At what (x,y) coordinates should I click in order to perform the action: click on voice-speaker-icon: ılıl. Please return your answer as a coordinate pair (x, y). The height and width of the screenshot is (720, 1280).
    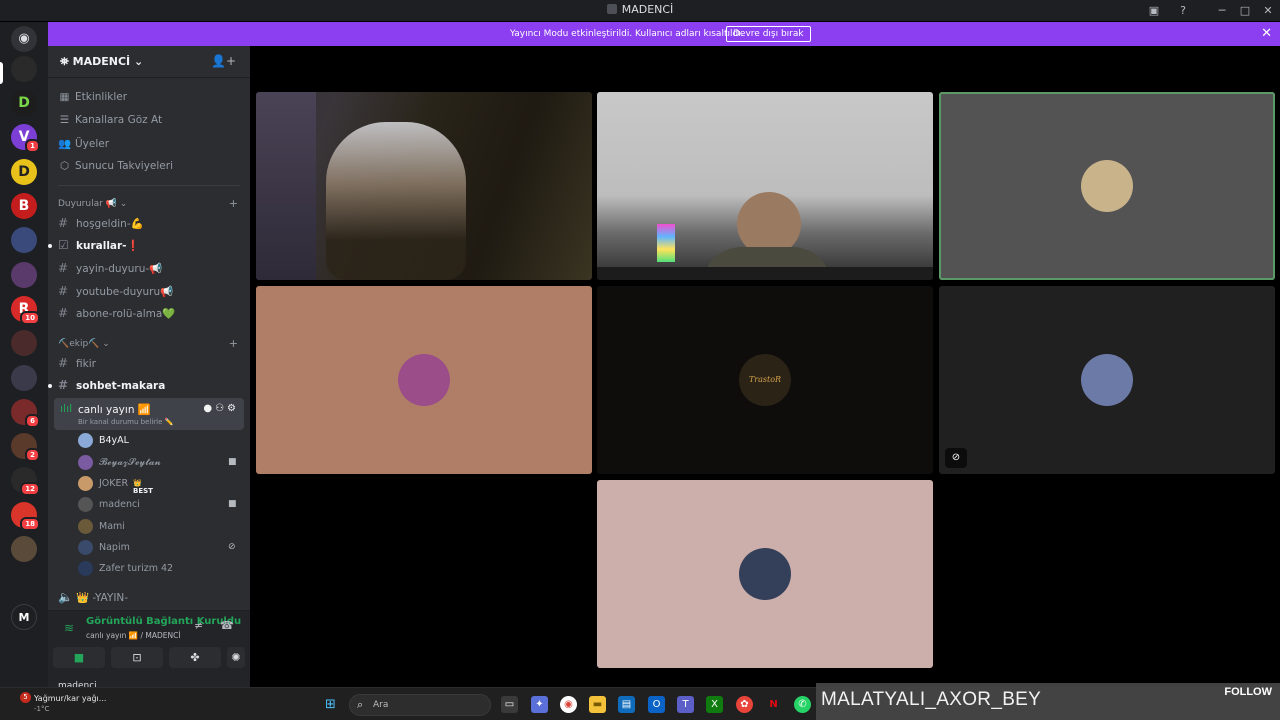
    Looking at the image, I should click on (66, 408).